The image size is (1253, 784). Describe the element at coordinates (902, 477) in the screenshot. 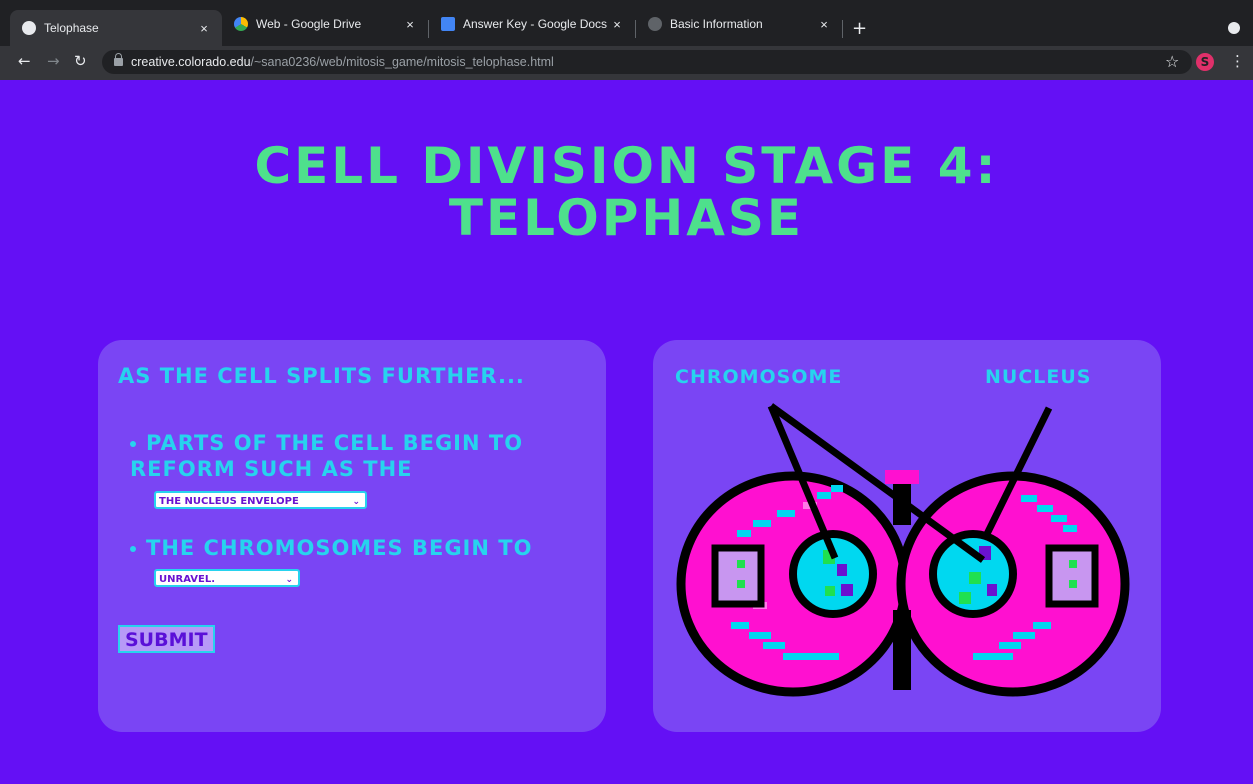

I see `cell-bridge-top` at that location.